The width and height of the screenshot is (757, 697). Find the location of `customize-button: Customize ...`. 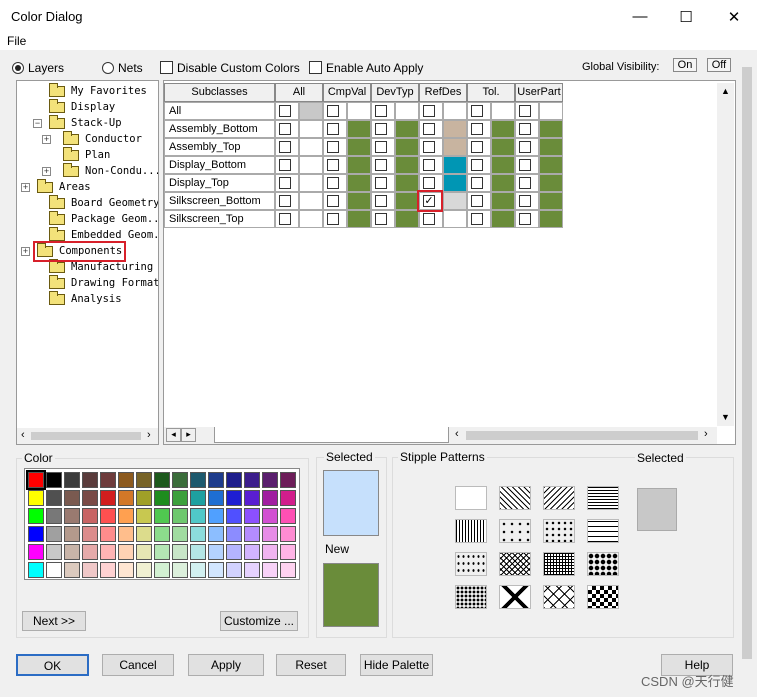

customize-button: Customize ... is located at coordinates (259, 621).